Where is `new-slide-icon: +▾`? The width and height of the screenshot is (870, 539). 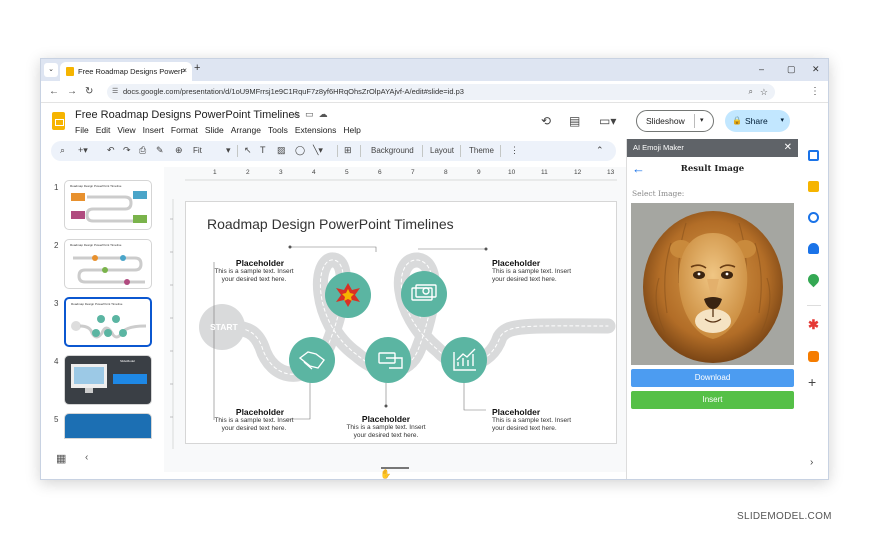
new-slide-icon: +▾ is located at coordinates (83, 150).